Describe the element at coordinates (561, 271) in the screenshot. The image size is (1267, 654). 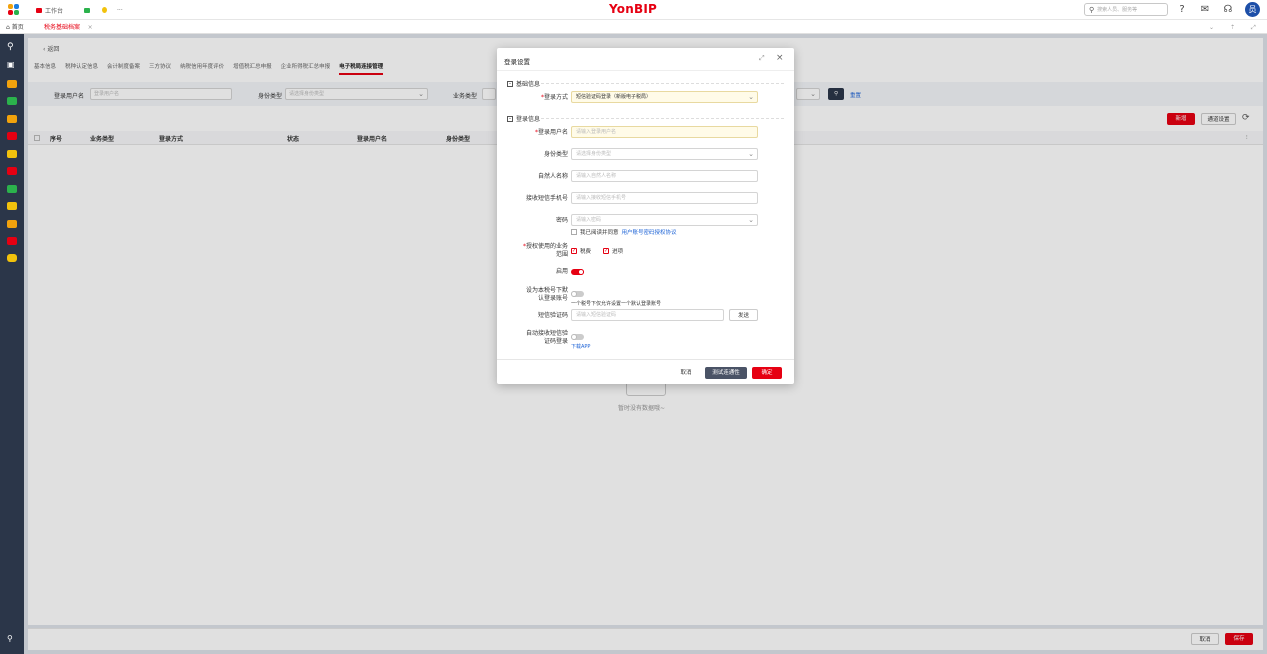
I see `field-label: 启用` at that location.